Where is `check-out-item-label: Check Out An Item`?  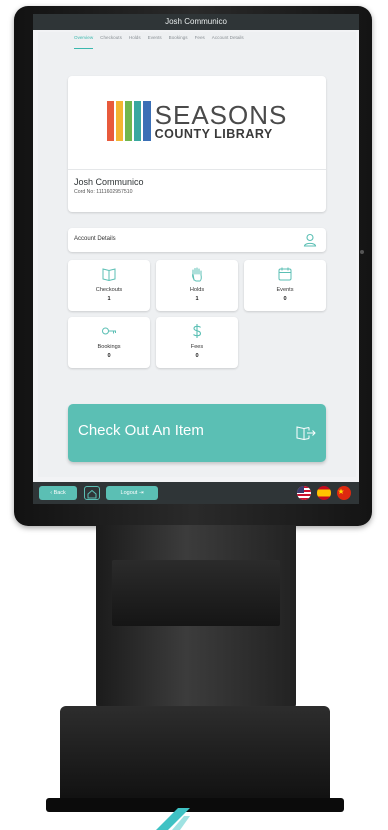
check-out-item-label: Check Out An Item is located at coordinates (141, 430).